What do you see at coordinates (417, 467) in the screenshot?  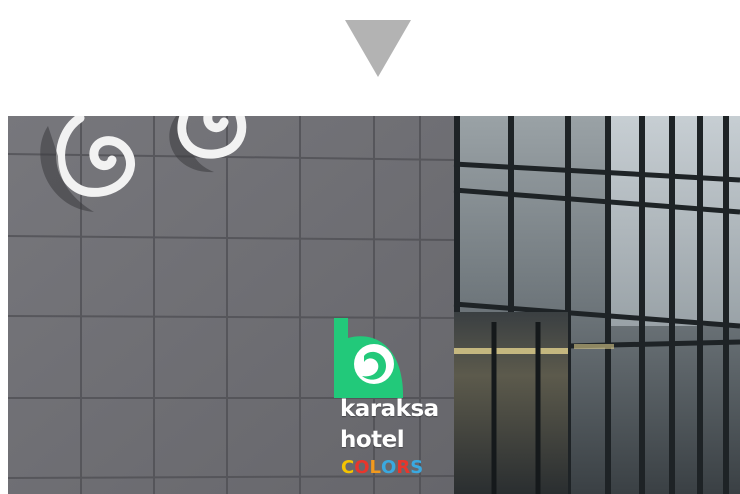 I see `colors-letter: S` at bounding box center [417, 467].